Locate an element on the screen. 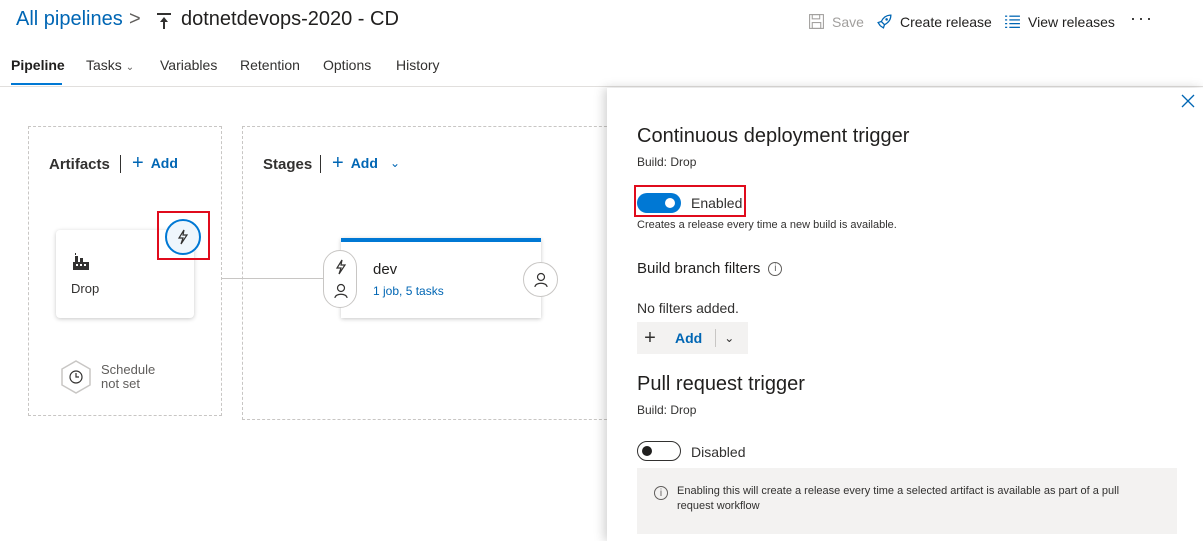  no-filters-text: No filters added. is located at coordinates (688, 308).